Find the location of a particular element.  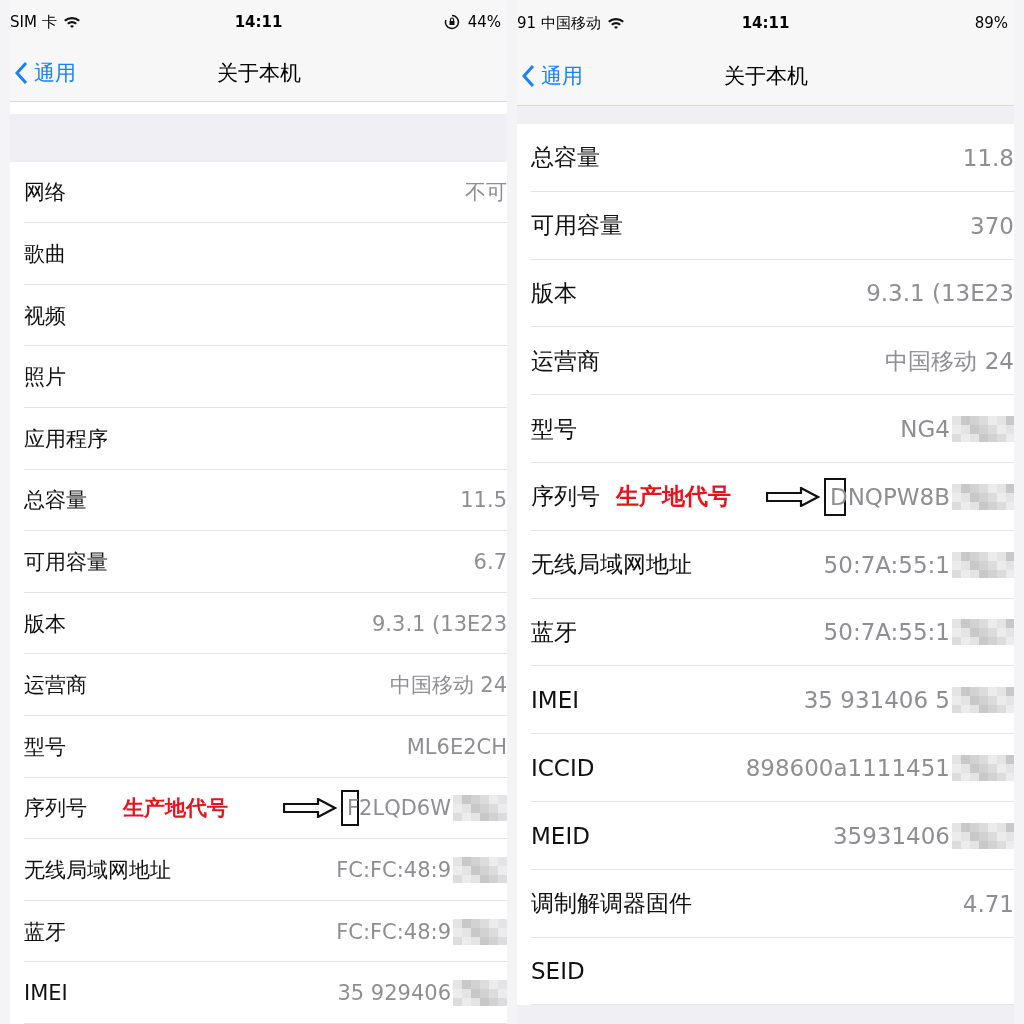

row-label: ICCID is located at coordinates (563, 768).